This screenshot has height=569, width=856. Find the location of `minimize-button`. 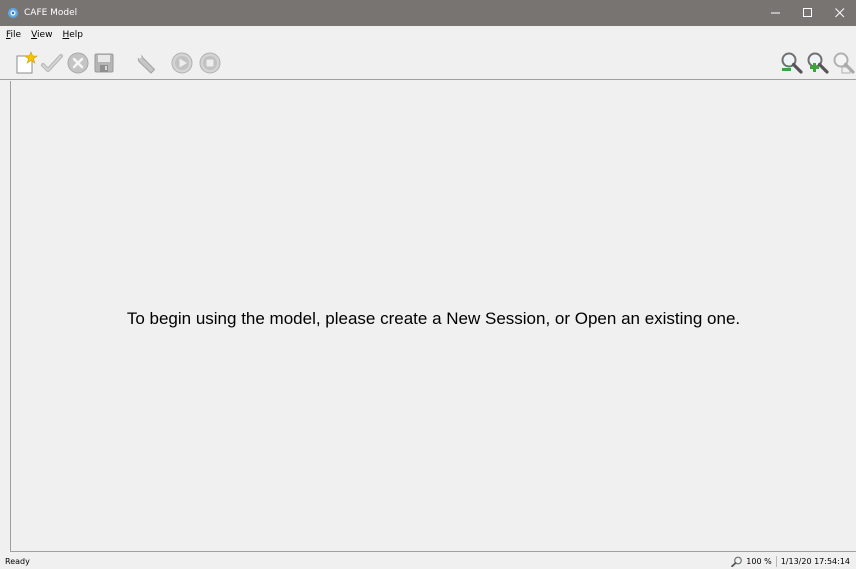

minimize-button is located at coordinates (776, 13).